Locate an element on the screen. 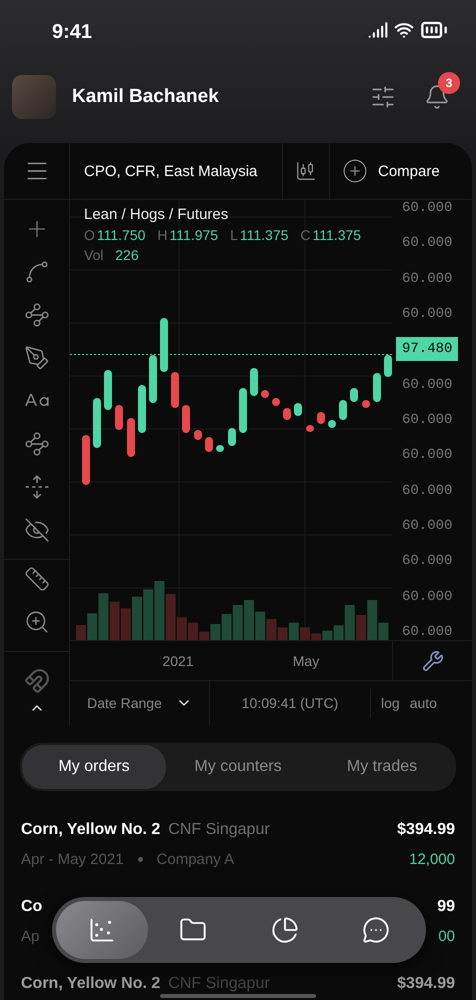 This screenshot has height=1000, width=476. ohlc-value: C 111.375 is located at coordinates (331, 235).